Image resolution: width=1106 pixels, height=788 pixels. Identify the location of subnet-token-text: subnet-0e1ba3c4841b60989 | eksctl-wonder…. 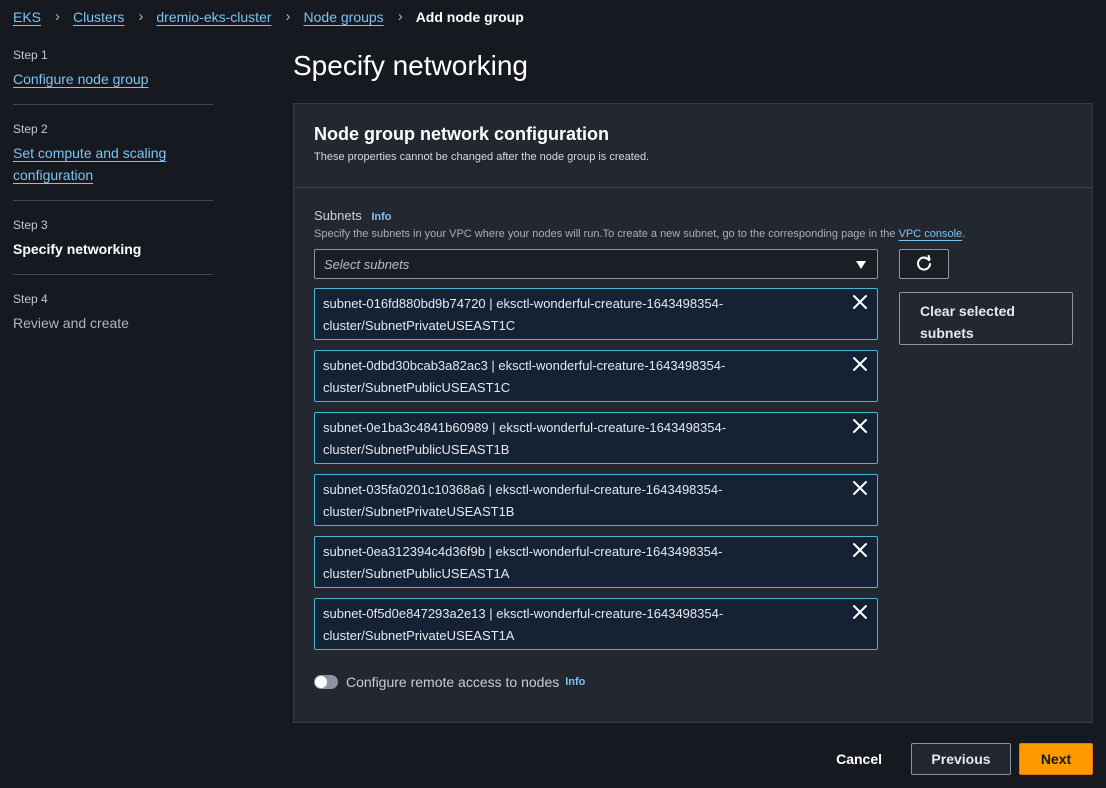
(583, 439).